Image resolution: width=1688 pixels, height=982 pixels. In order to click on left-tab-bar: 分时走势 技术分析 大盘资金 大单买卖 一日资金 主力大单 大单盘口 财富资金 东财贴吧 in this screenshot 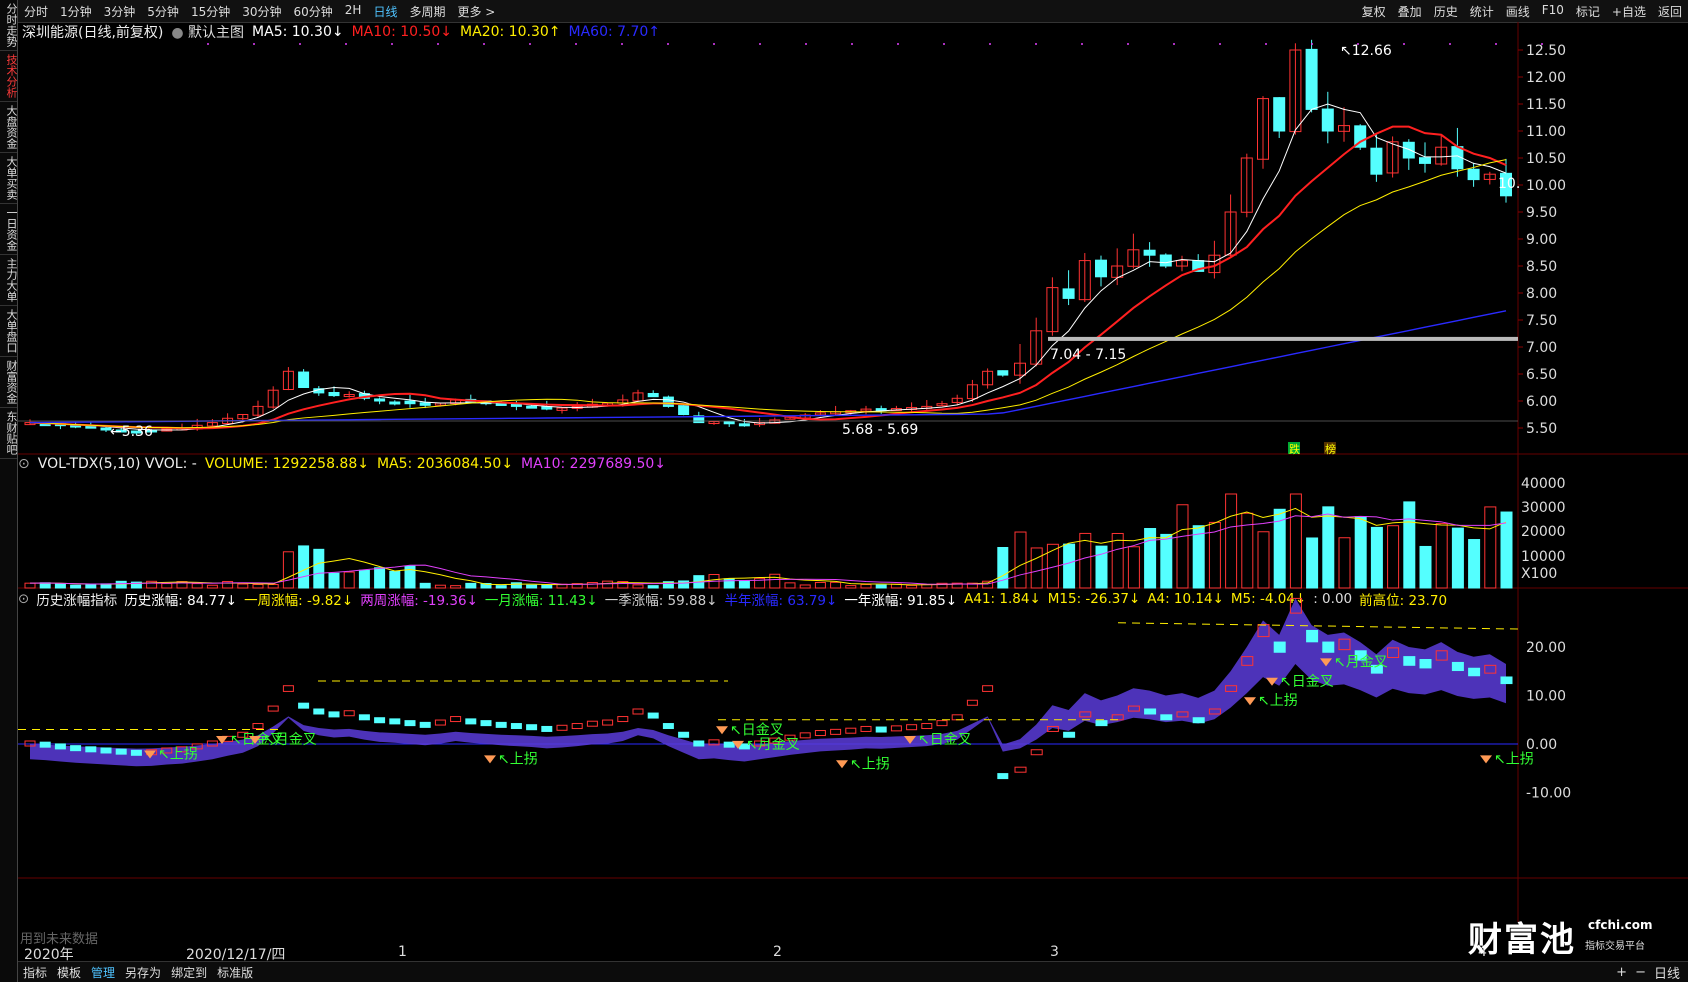, I will do `click(9, 491)`.